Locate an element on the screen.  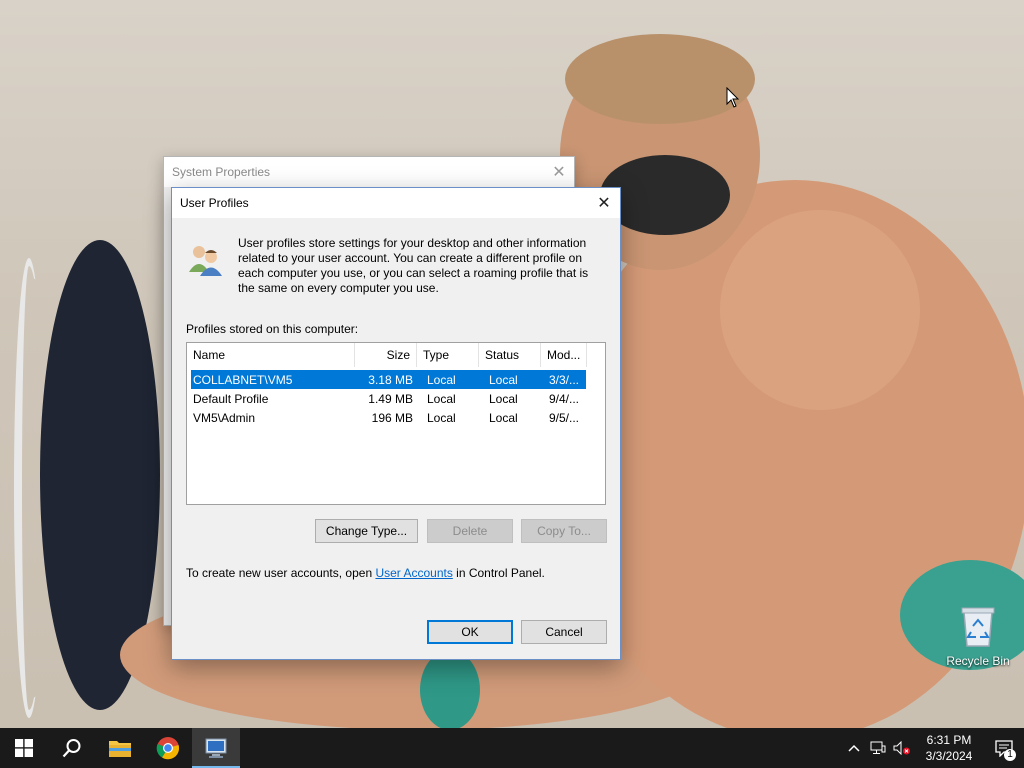
system-properties-title: System Properties is located at coordinates (221, 172).